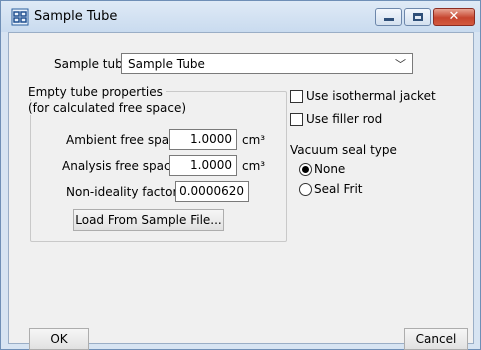 The height and width of the screenshot is (350, 481). What do you see at coordinates (436, 339) in the screenshot?
I see `cancel-button: Cancel` at bounding box center [436, 339].